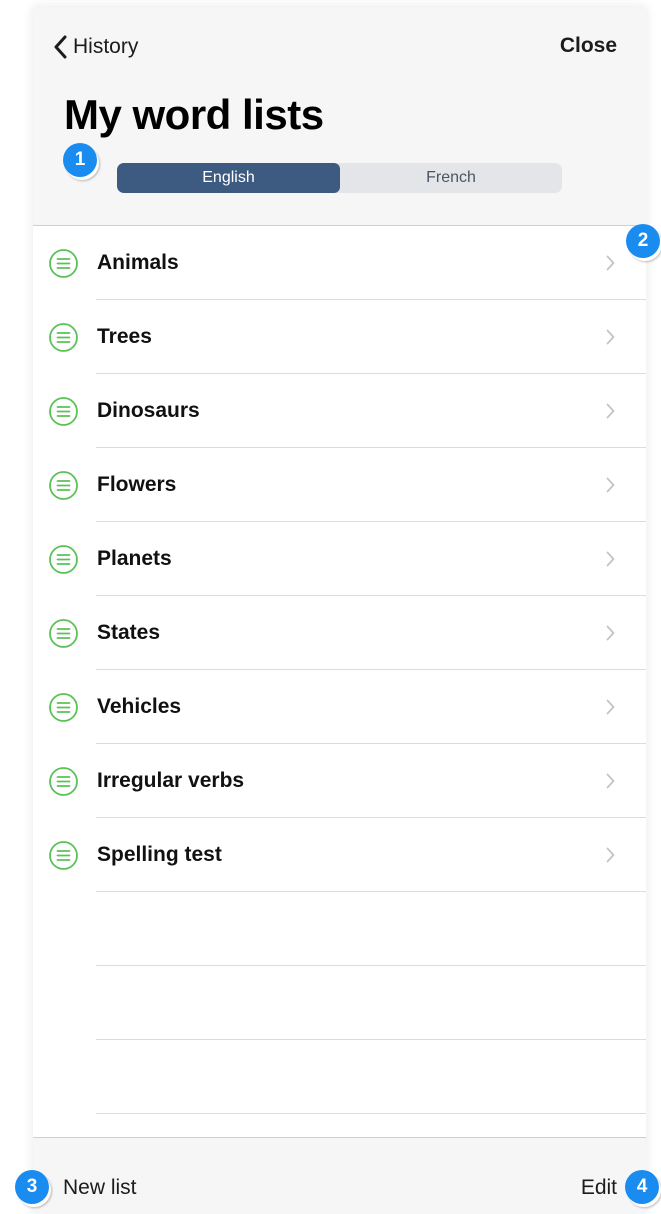 Image resolution: width=661 pixels, height=1214 pixels. I want to click on close-button: Close, so click(588, 46).